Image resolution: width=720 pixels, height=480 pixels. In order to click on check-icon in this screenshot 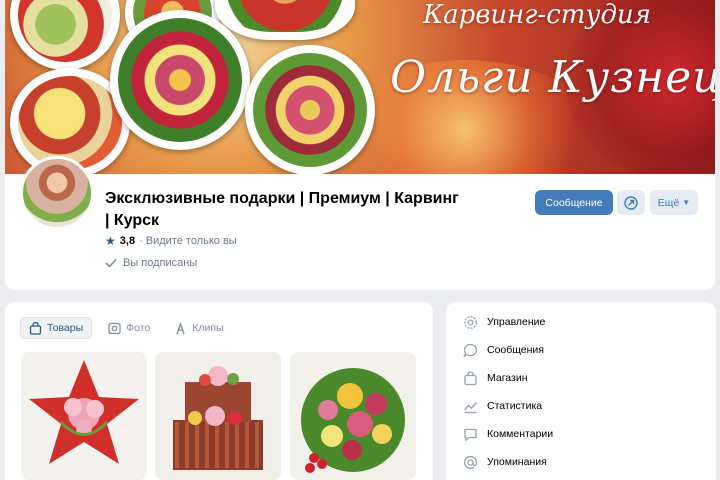, I will do `click(111, 263)`.